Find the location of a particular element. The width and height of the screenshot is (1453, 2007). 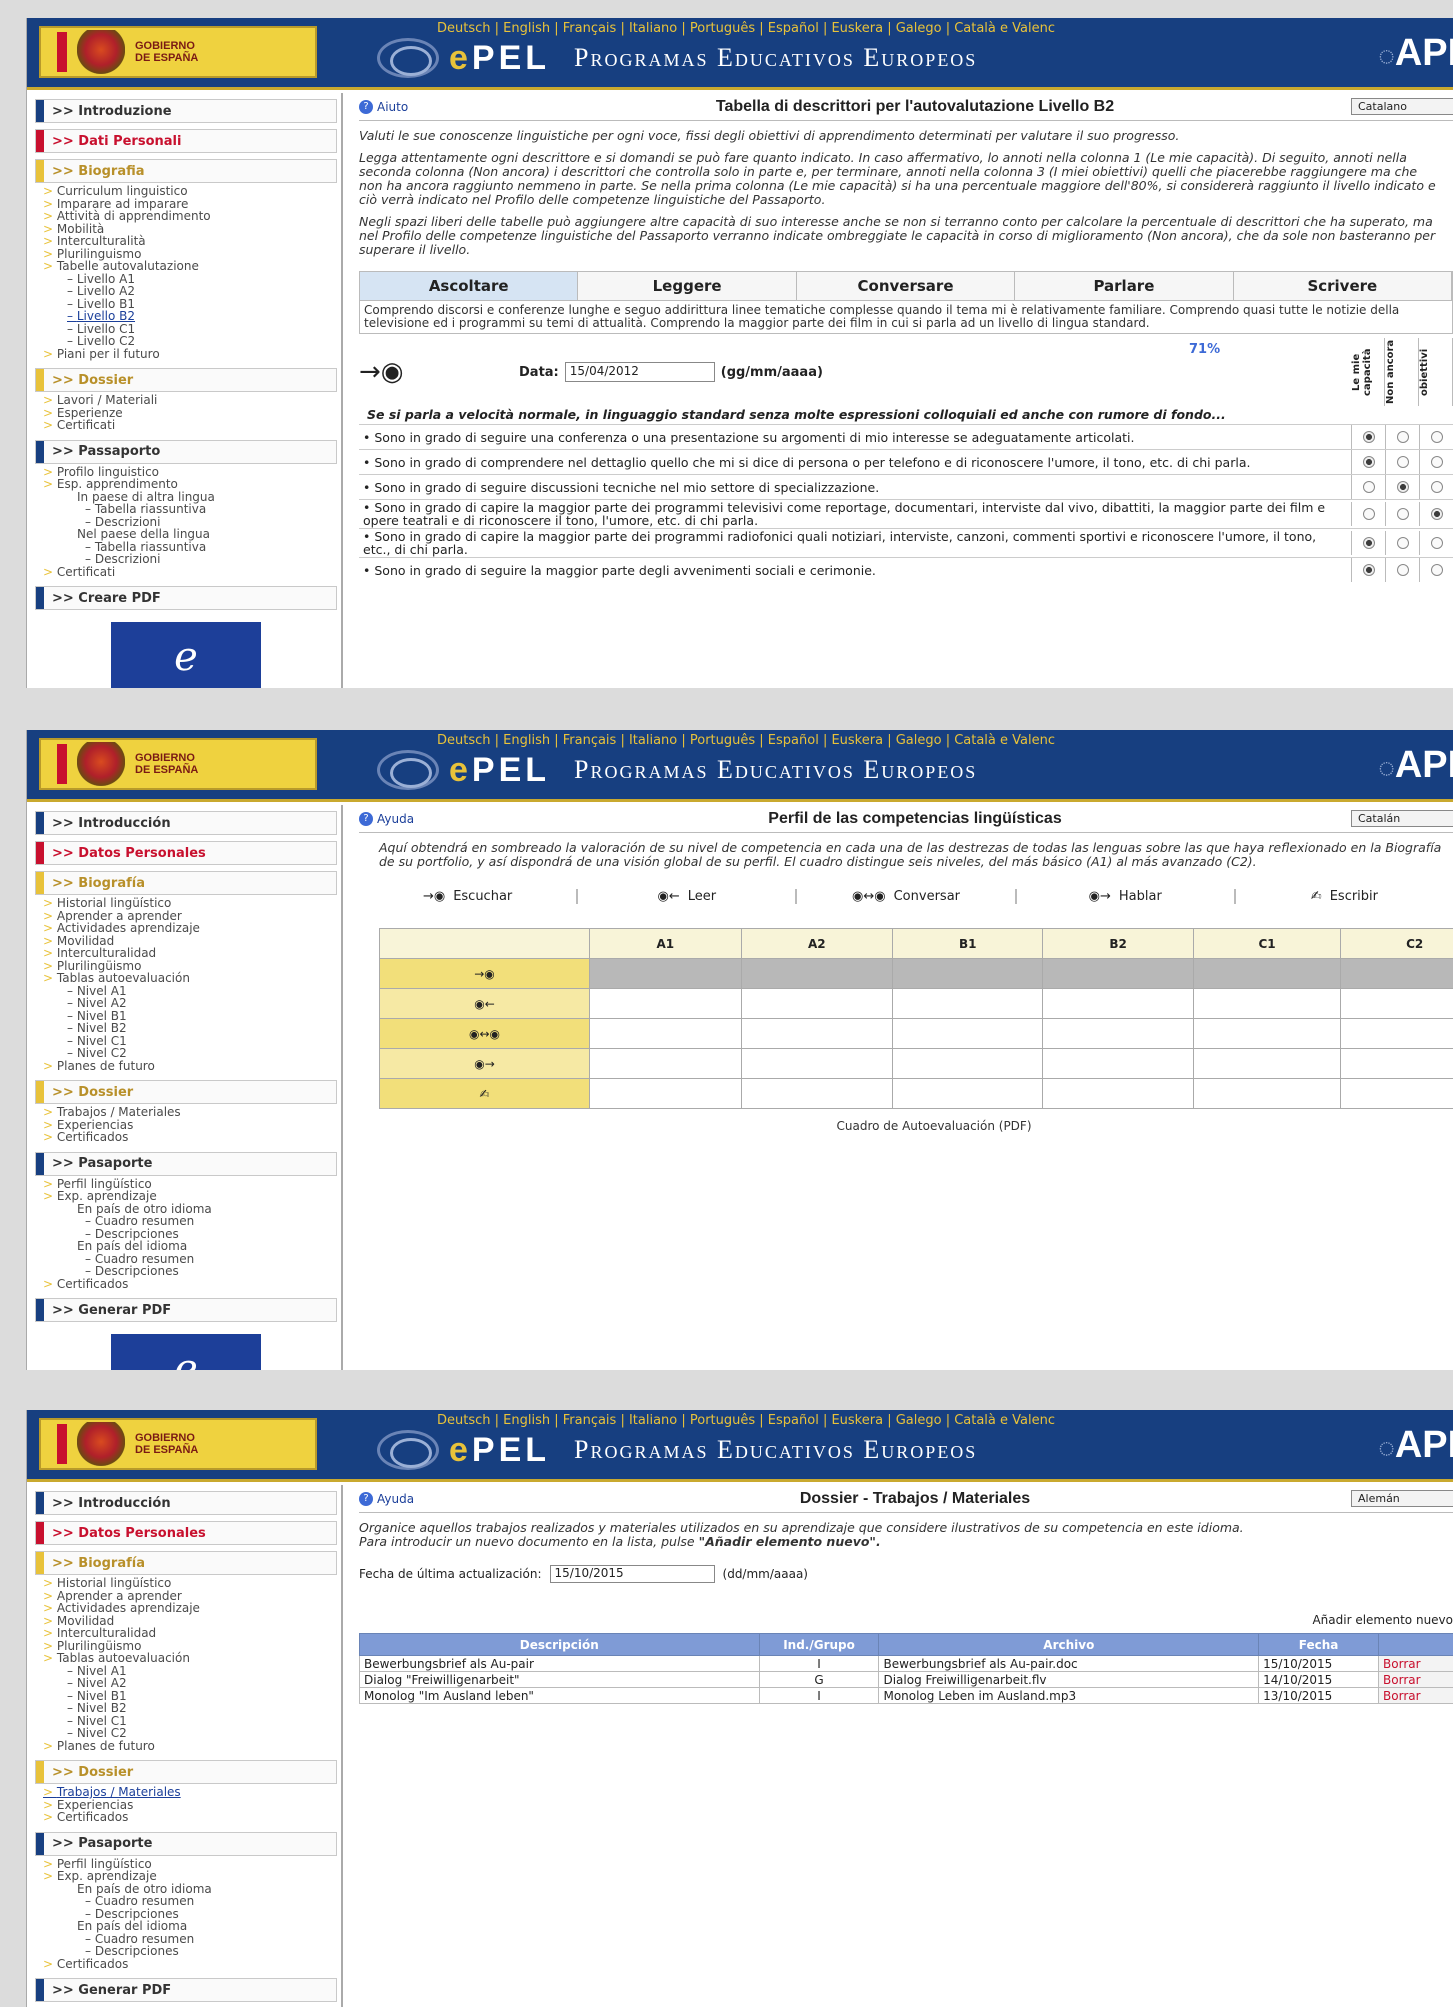

nav-level: Nivel C2 is located at coordinates (192, 1733).